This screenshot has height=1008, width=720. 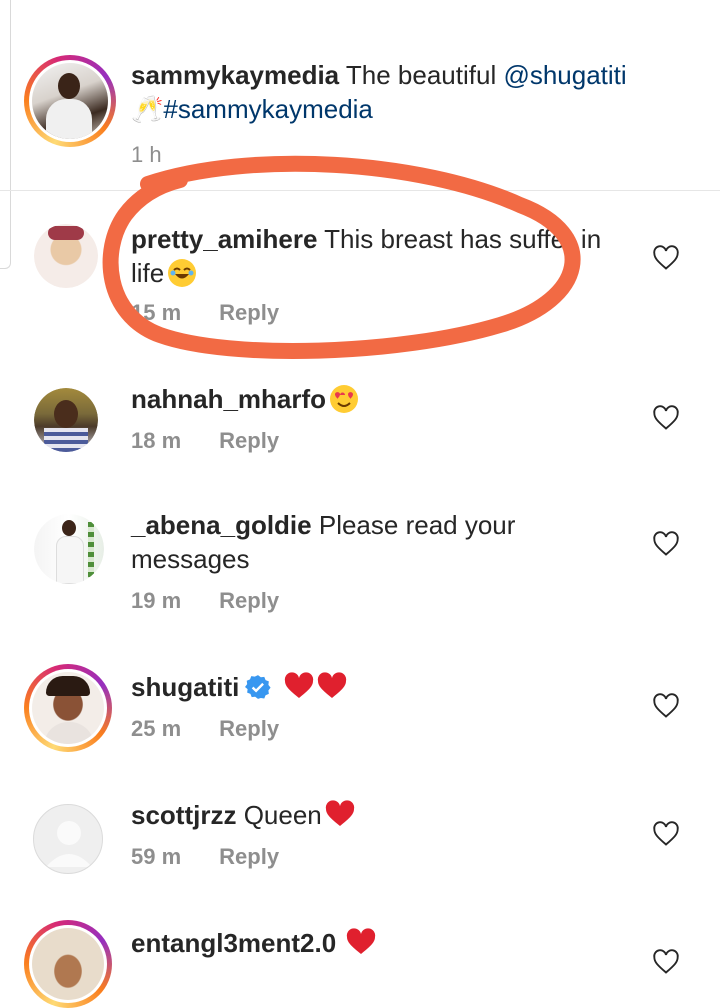 I want to click on divider, so click(x=360, y=190).